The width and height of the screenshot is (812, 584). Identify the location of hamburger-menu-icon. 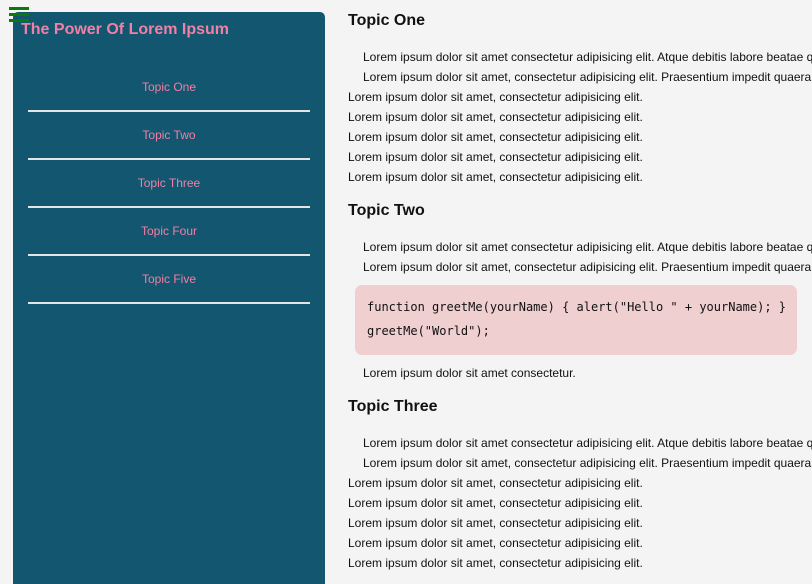
(19, 14).